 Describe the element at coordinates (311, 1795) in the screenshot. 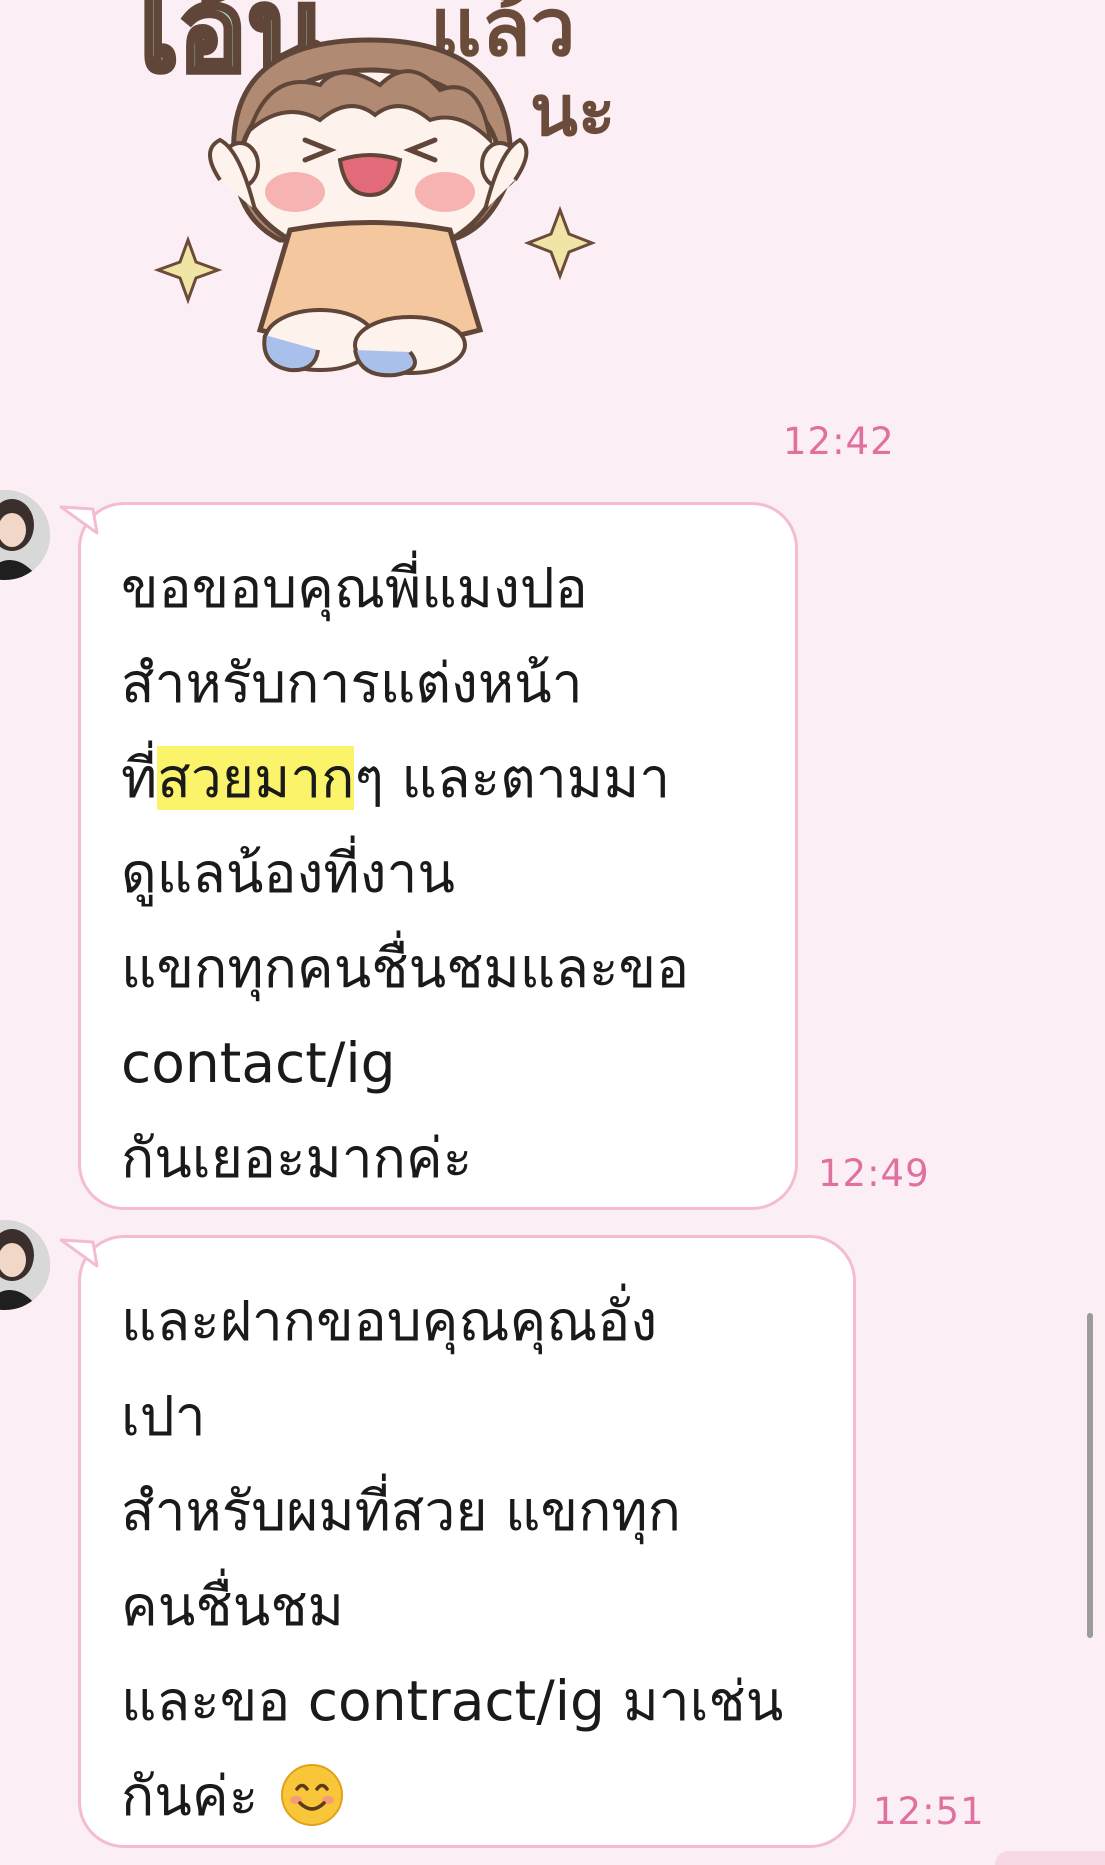

I see `smiling-face-emoji` at that location.